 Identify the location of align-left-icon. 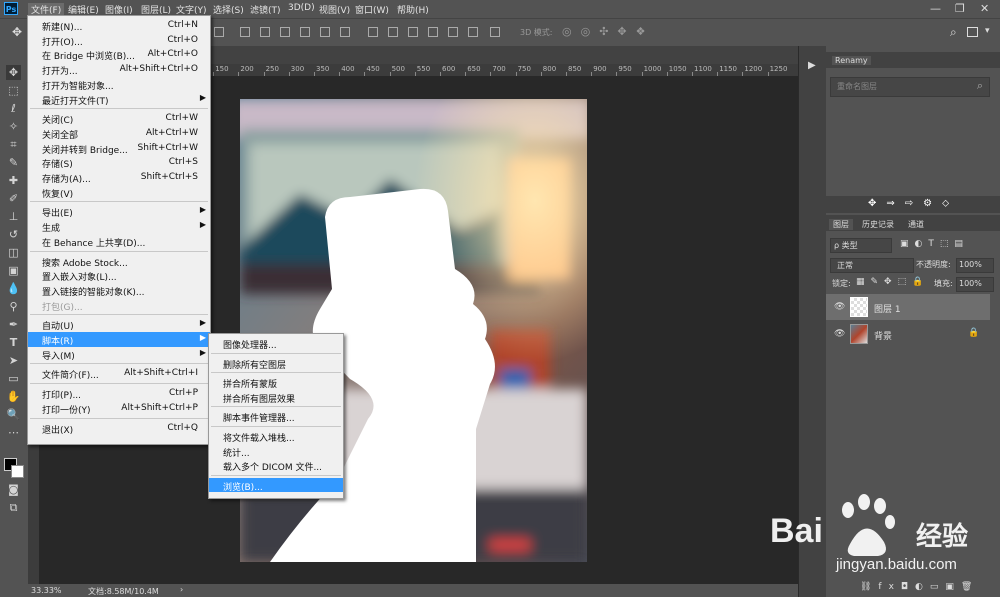
(245, 32).